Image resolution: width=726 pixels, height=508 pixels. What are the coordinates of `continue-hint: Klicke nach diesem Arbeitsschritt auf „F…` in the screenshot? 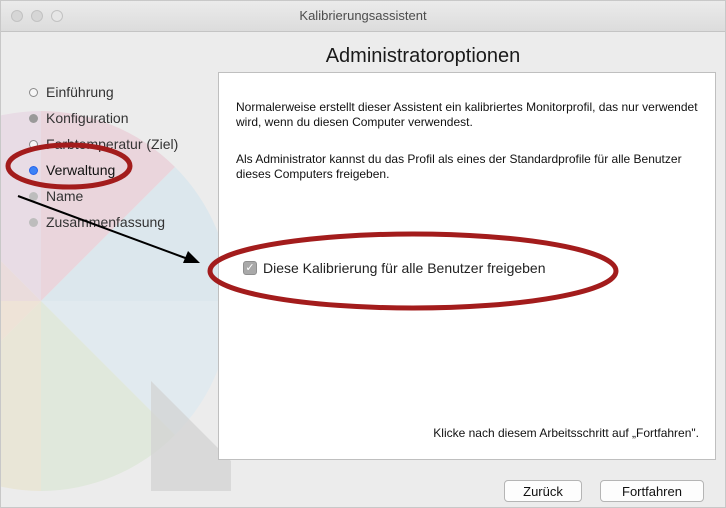 It's located at (566, 433).